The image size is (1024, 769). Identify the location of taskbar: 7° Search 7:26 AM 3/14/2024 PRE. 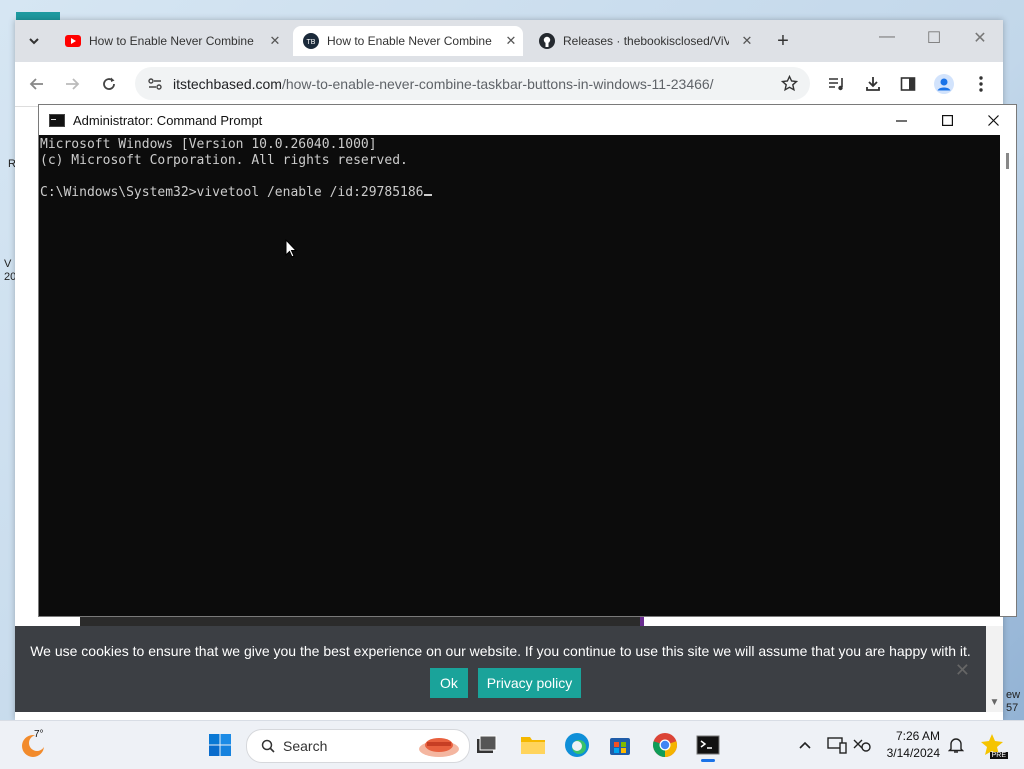
(512, 744).